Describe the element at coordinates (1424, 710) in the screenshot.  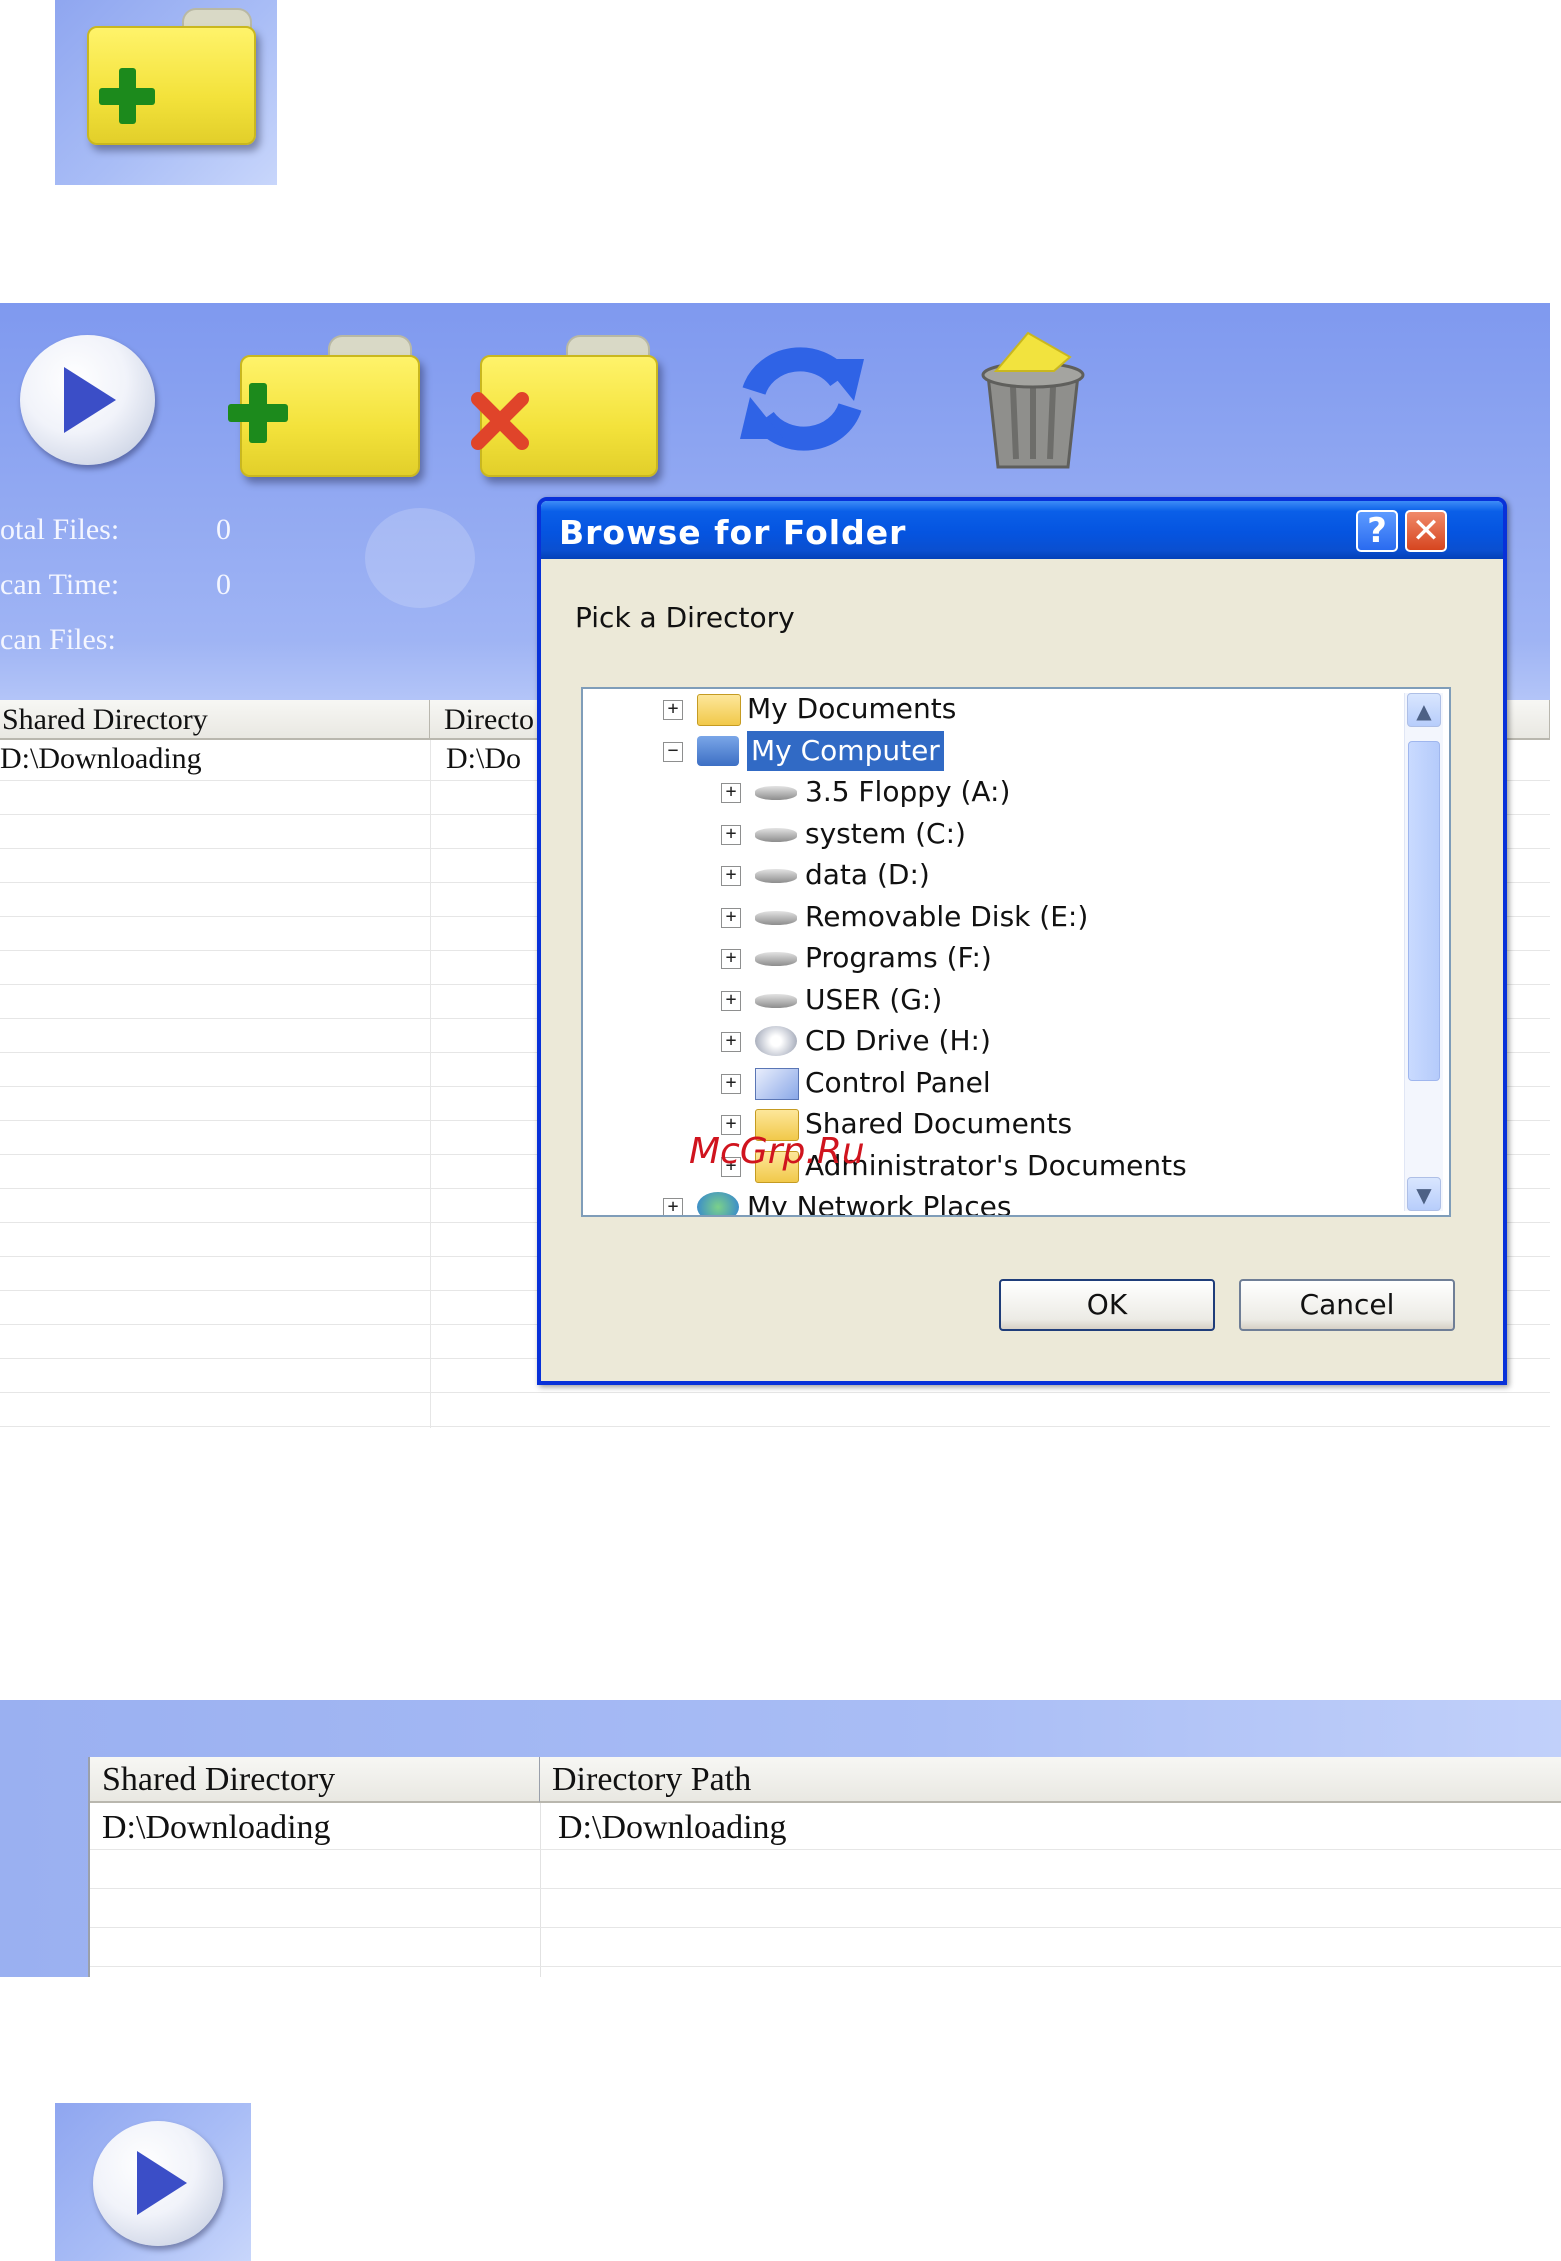
I see `scroll-up-button: ▲` at that location.